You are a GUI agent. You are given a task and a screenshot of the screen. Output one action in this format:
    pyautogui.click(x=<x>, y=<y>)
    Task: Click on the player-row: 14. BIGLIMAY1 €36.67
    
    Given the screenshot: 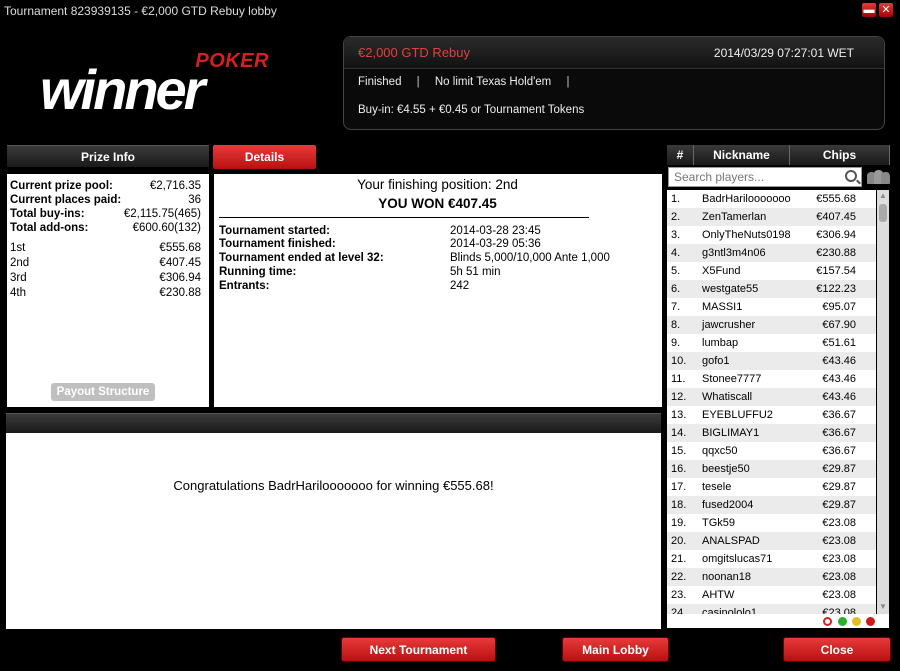 What is the action you would take?
    pyautogui.click(x=771, y=433)
    